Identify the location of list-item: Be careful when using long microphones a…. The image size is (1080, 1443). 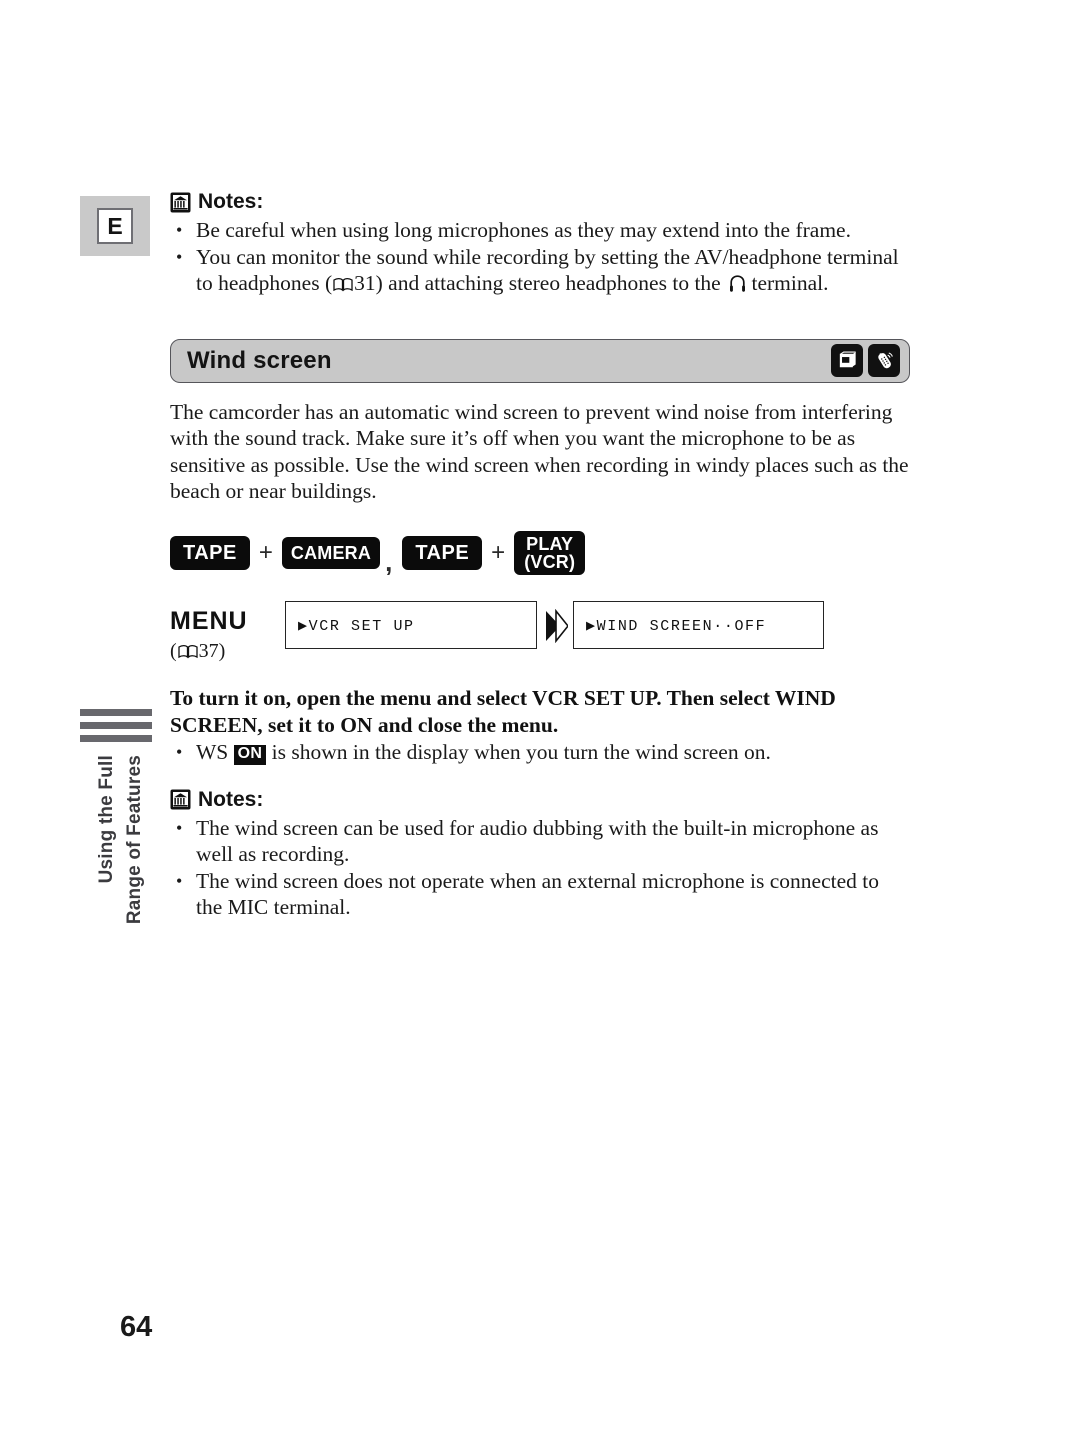
(540, 230).